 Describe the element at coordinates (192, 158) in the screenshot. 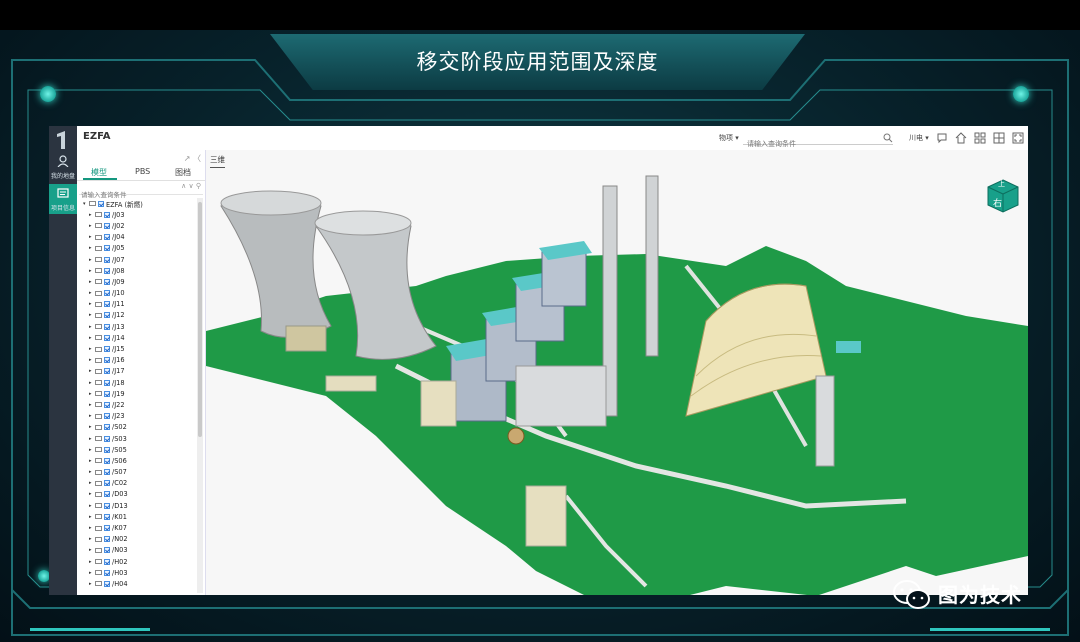

I see `panel-tools: ↗ 〈` at that location.